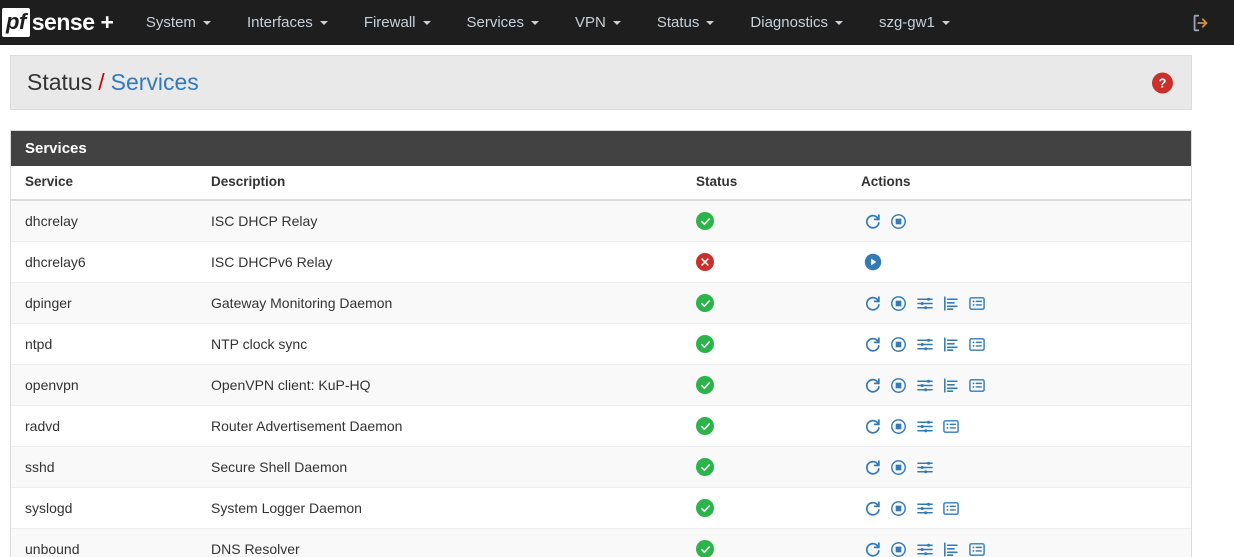 Image resolution: width=1234 pixels, height=557 pixels. I want to click on cell-service: unbound, so click(106, 542).